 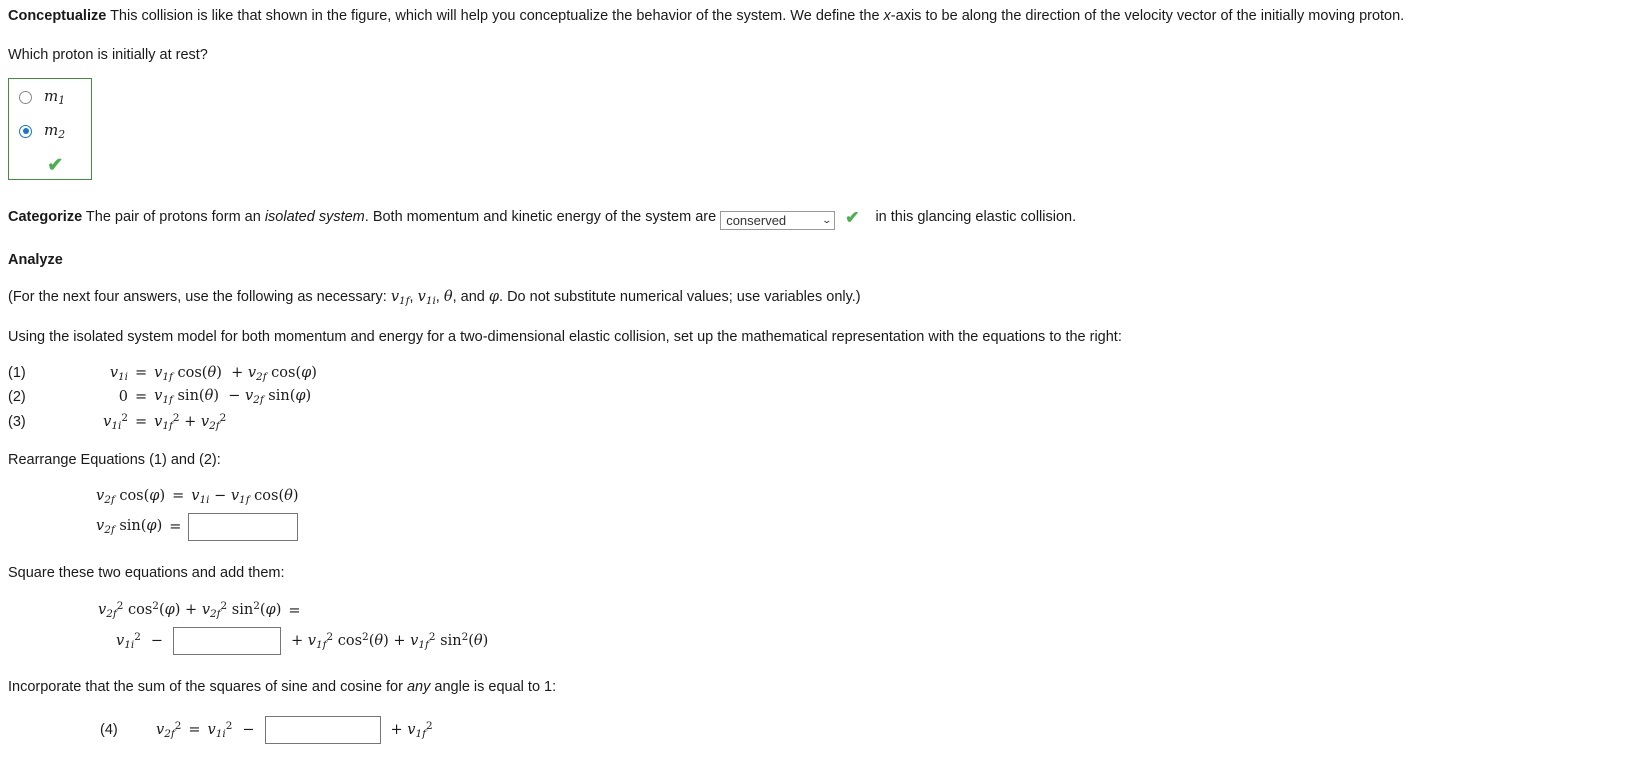 I want to click on equation-number-2: (2), so click(x=17, y=397).